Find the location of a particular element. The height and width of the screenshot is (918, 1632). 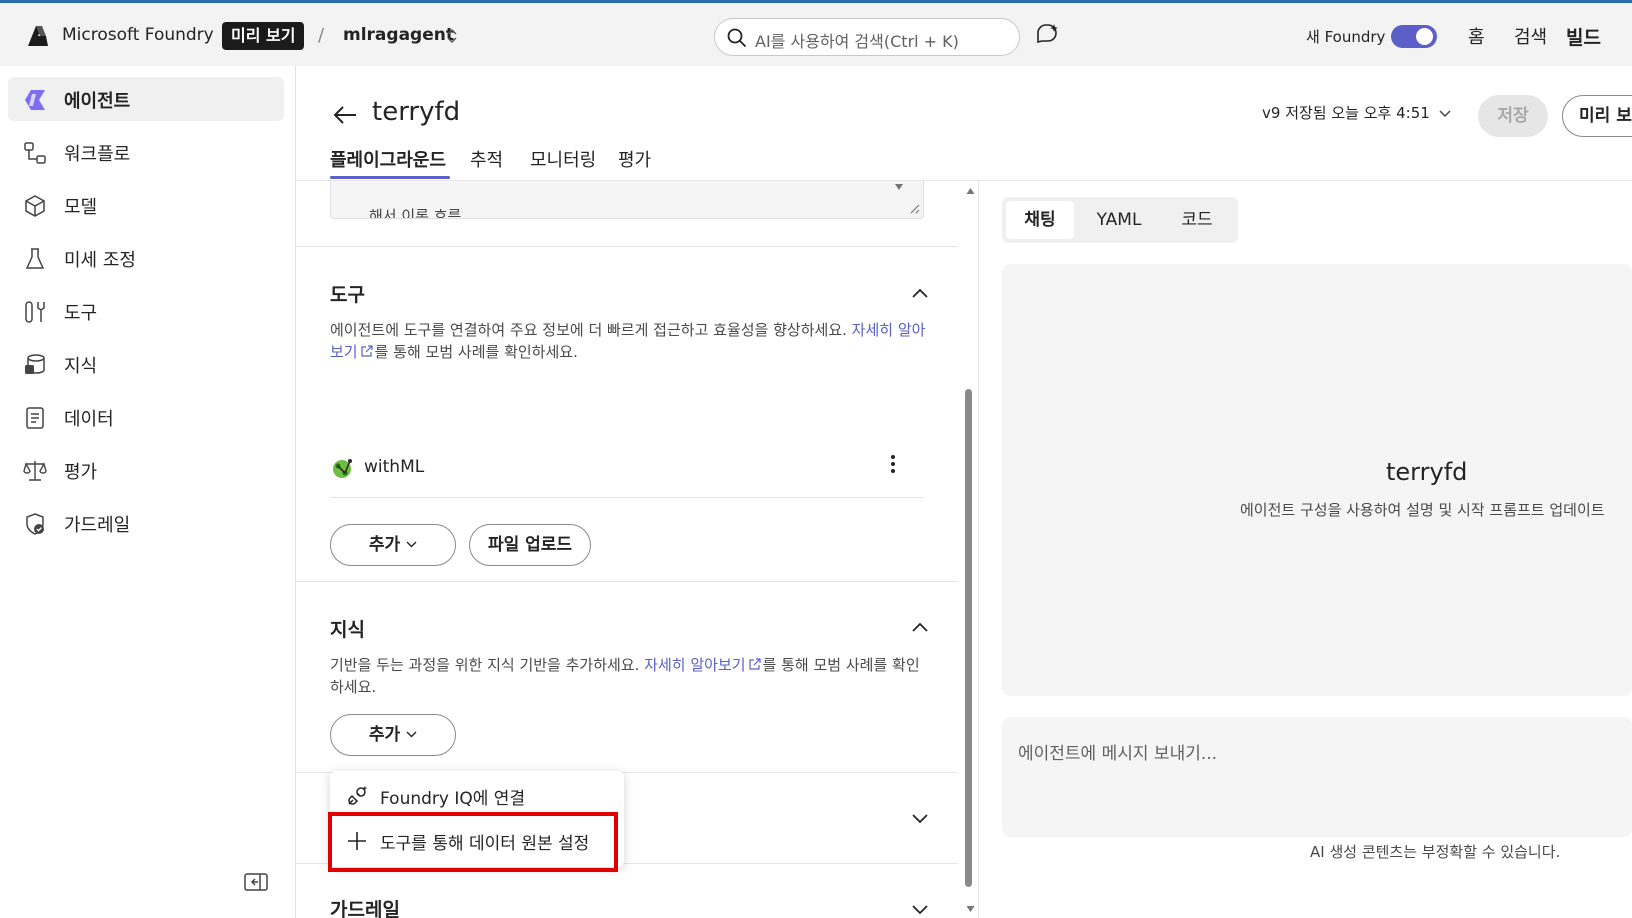

scroll-down-icon is located at coordinates (970, 909).